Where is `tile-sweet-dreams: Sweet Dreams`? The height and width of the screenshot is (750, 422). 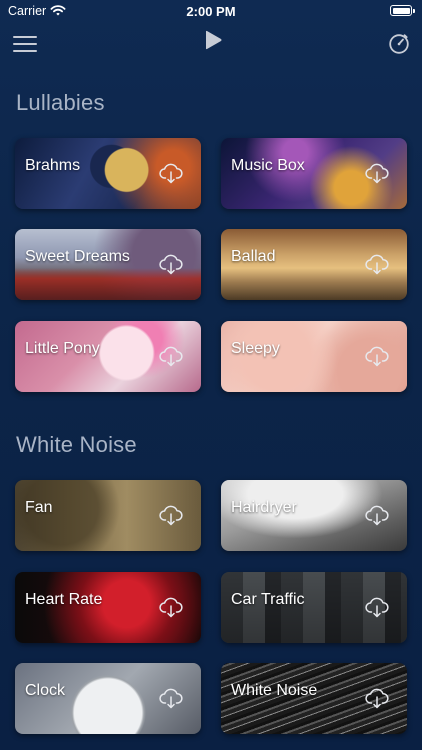 tile-sweet-dreams: Sweet Dreams is located at coordinates (108, 264).